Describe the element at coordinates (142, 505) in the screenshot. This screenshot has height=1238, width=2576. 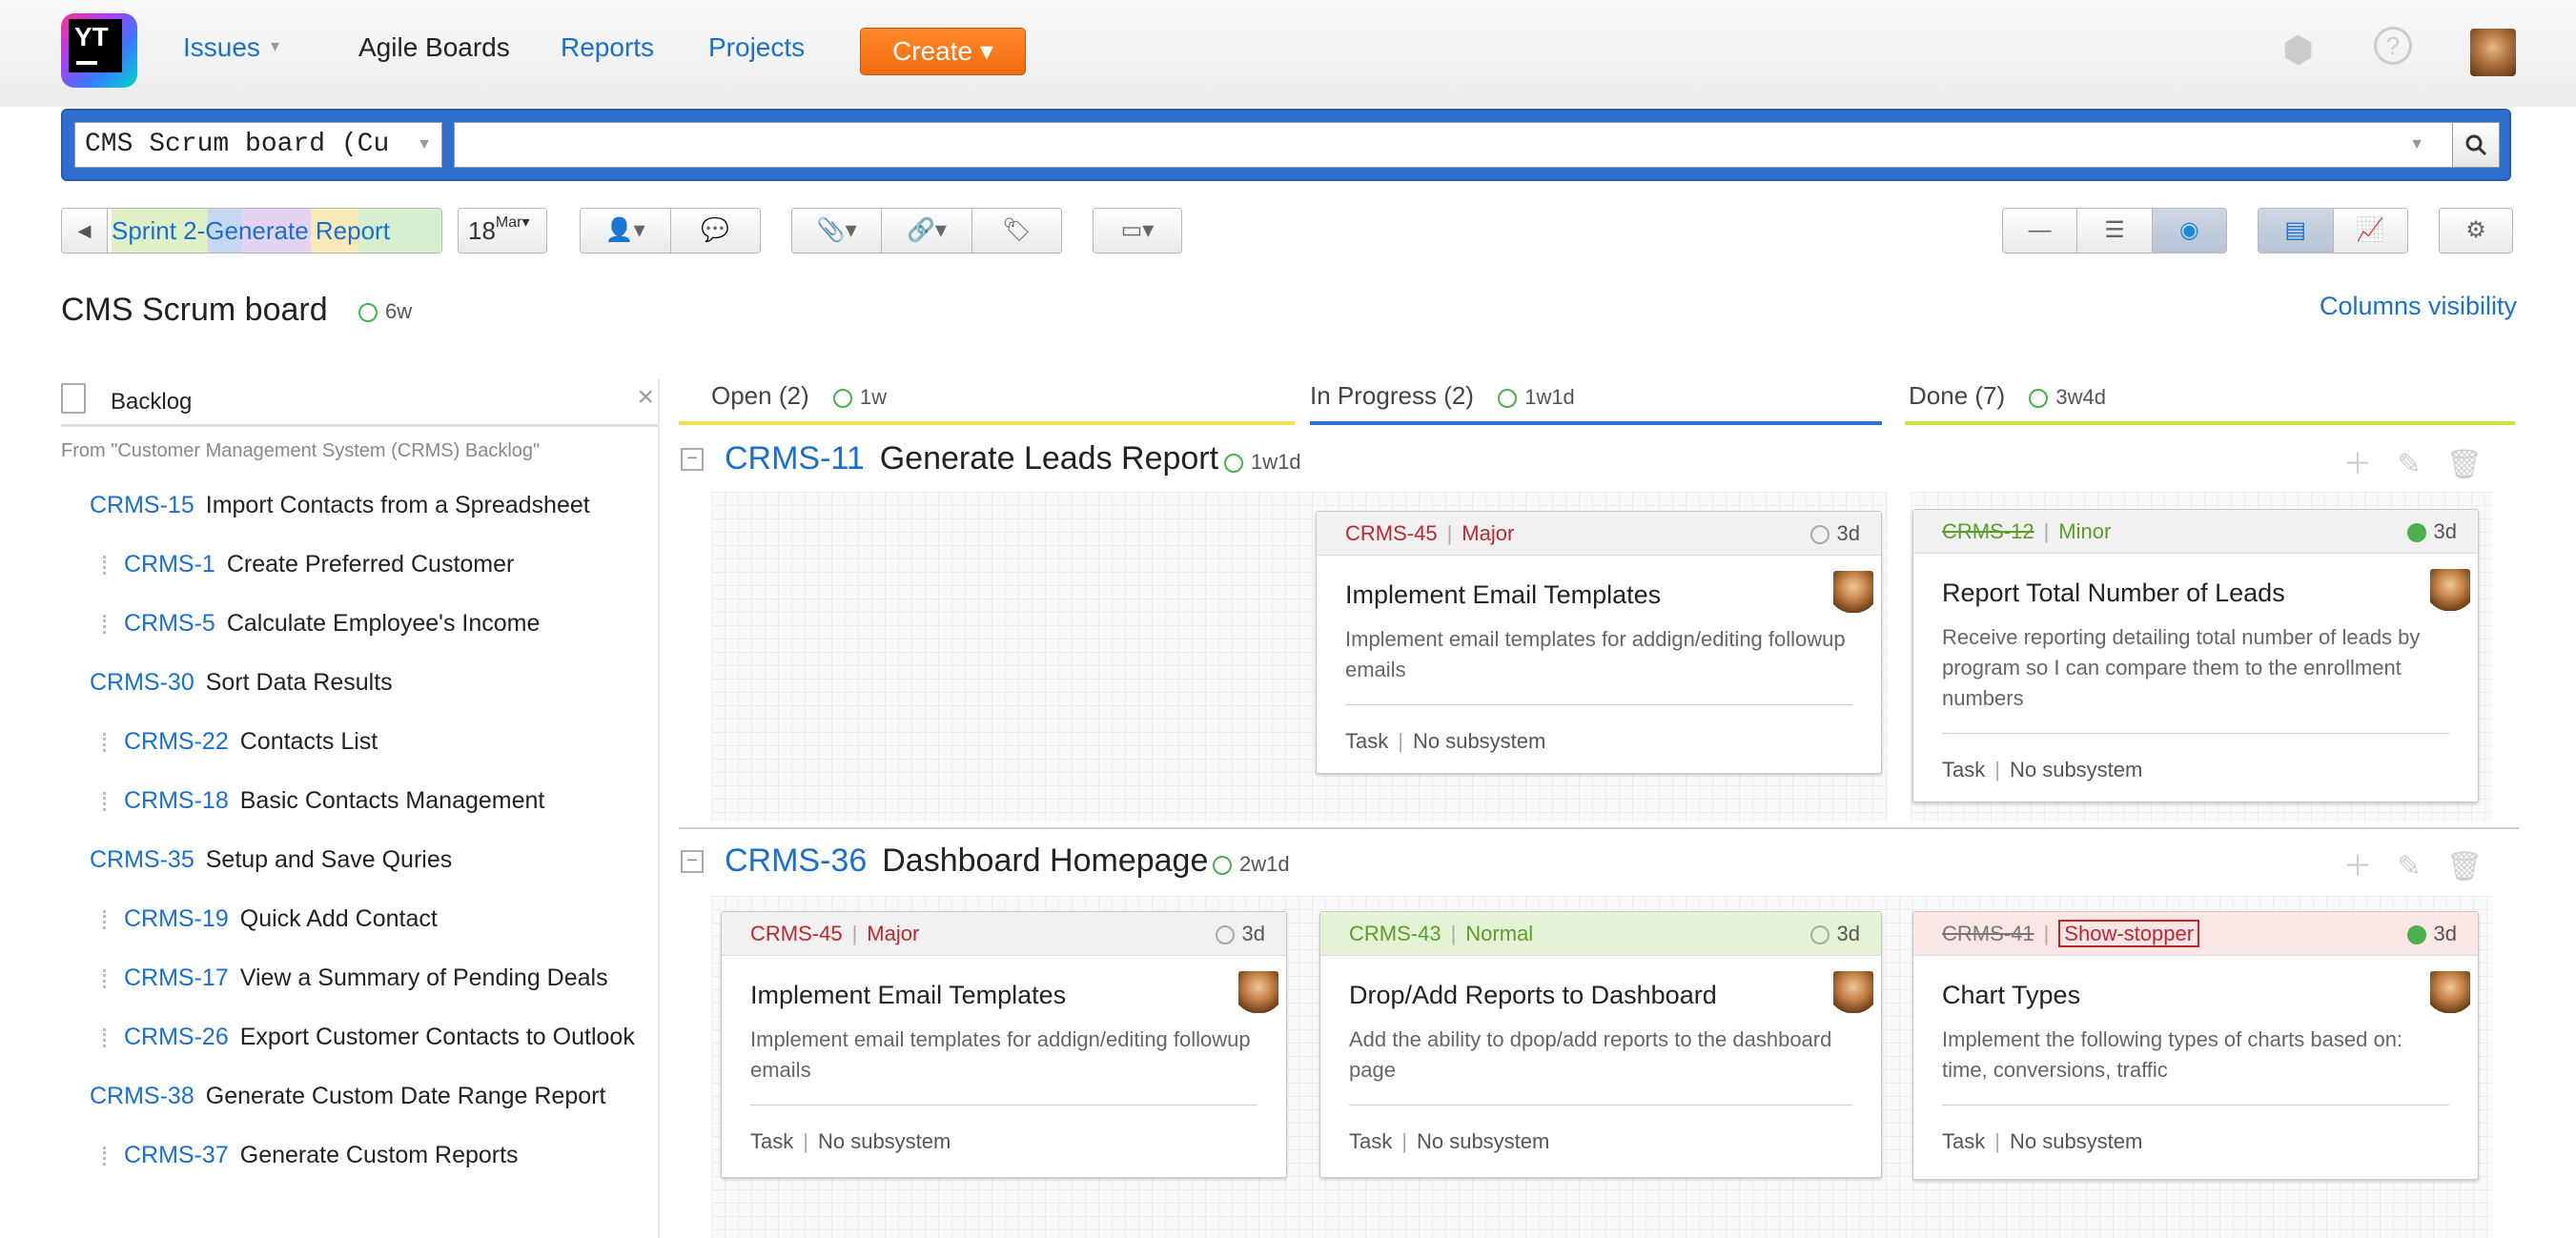
I see `backlog-item-id: CRMS-15` at that location.